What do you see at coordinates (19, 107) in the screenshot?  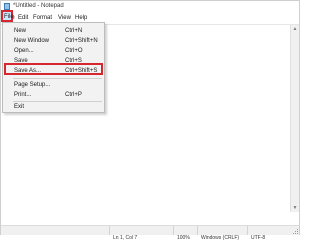 I see `menu-item-label: Exit` at bounding box center [19, 107].